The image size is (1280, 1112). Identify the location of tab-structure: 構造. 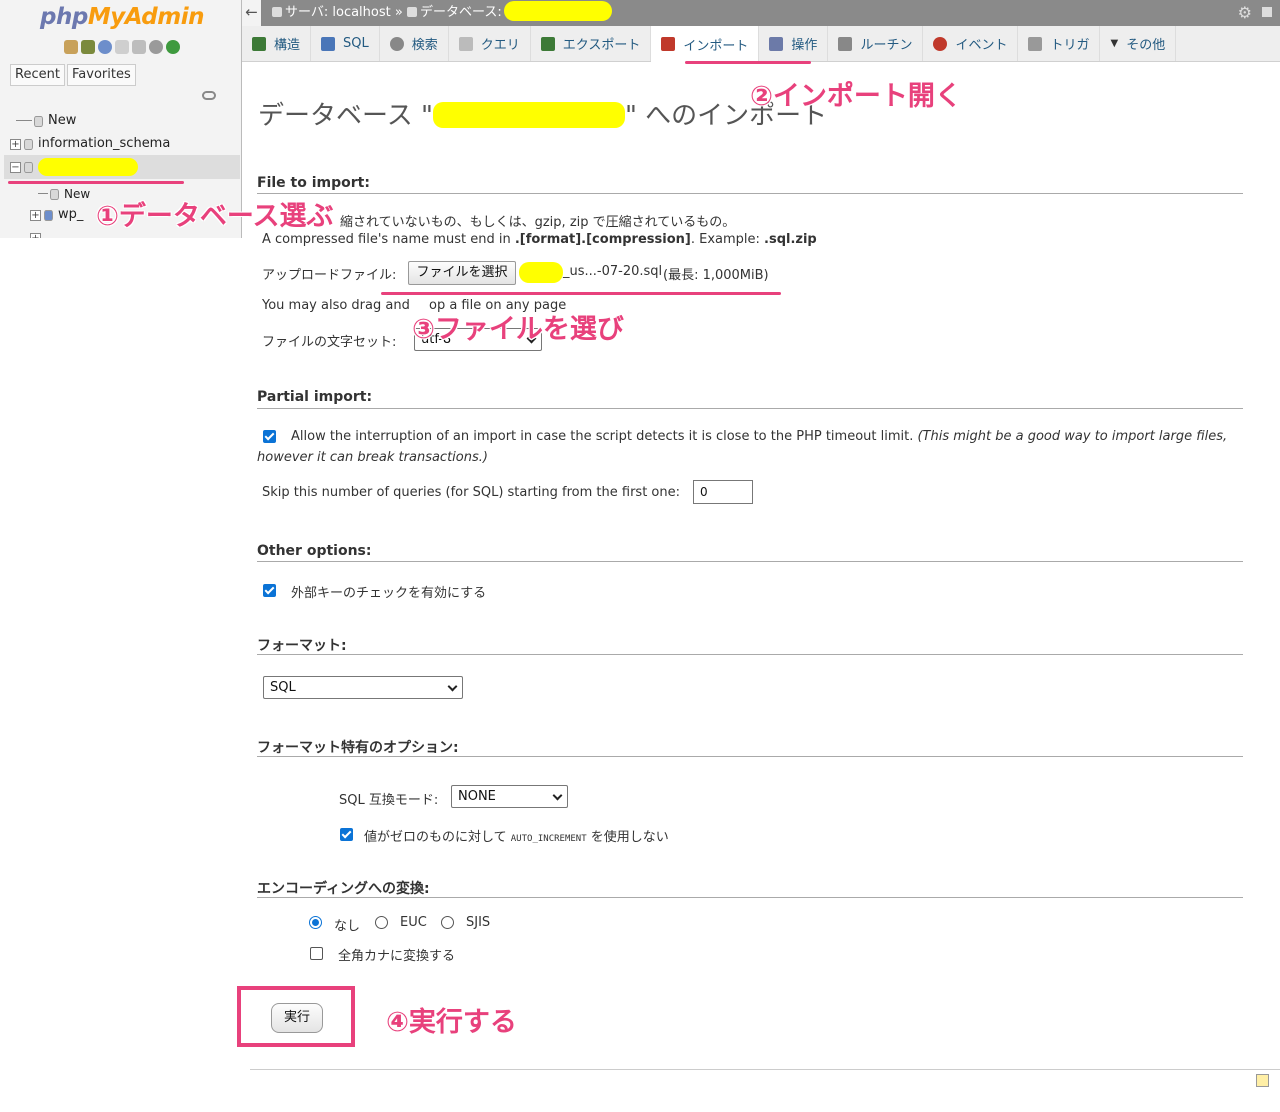
(277, 43).